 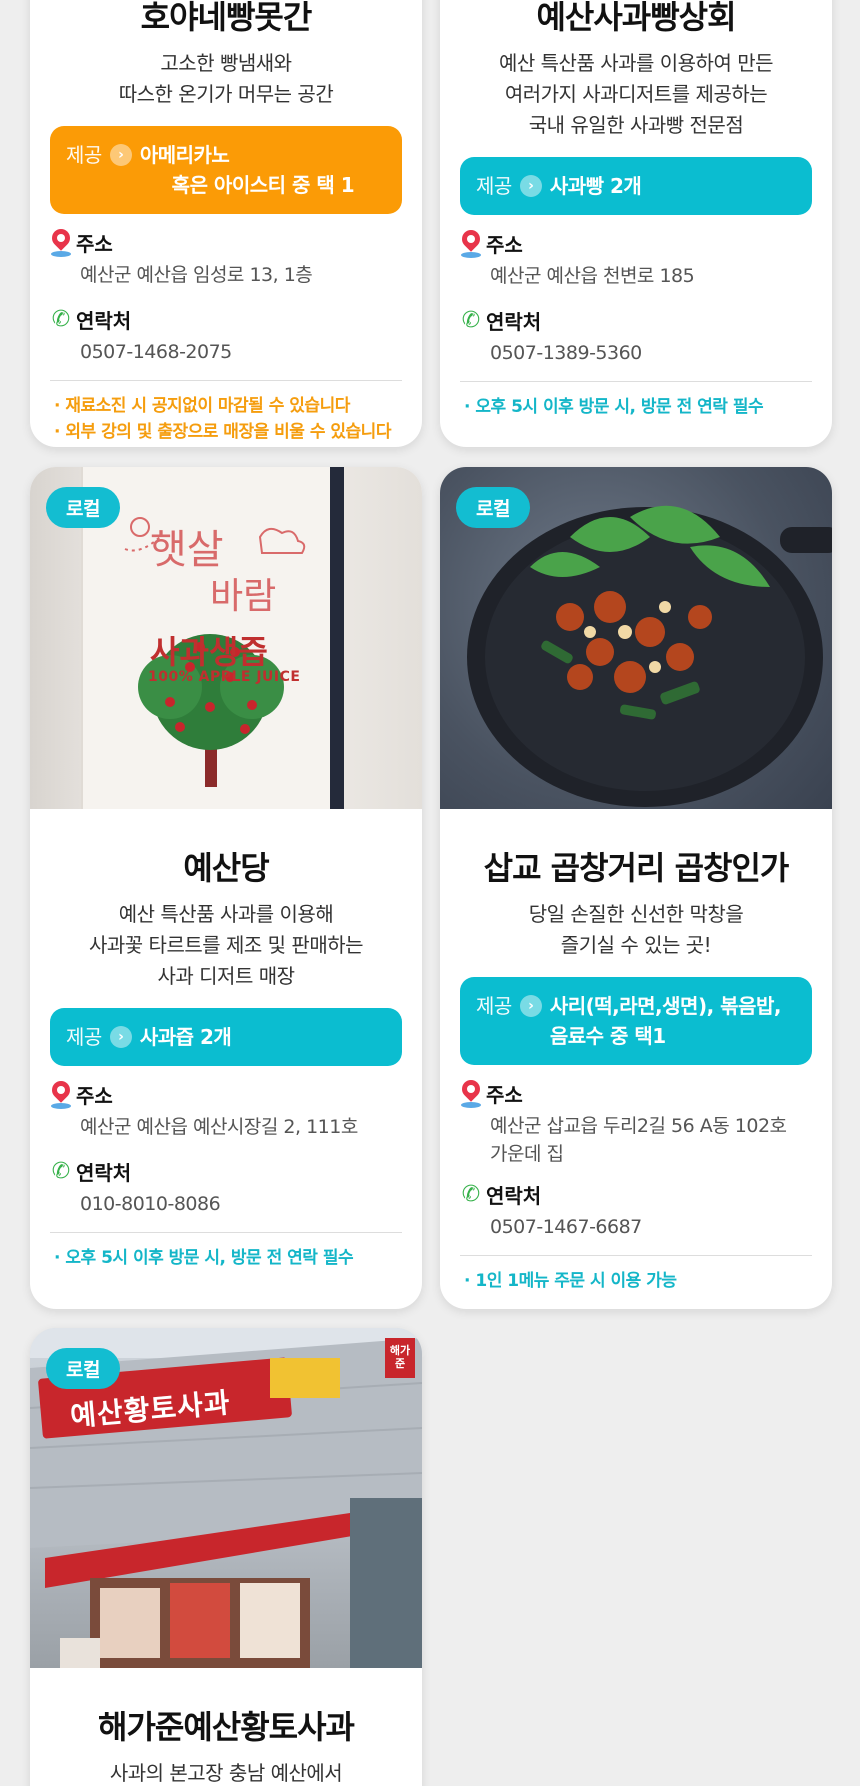 I want to click on contact-value: 010-8010-8086, so click(x=226, y=1204).